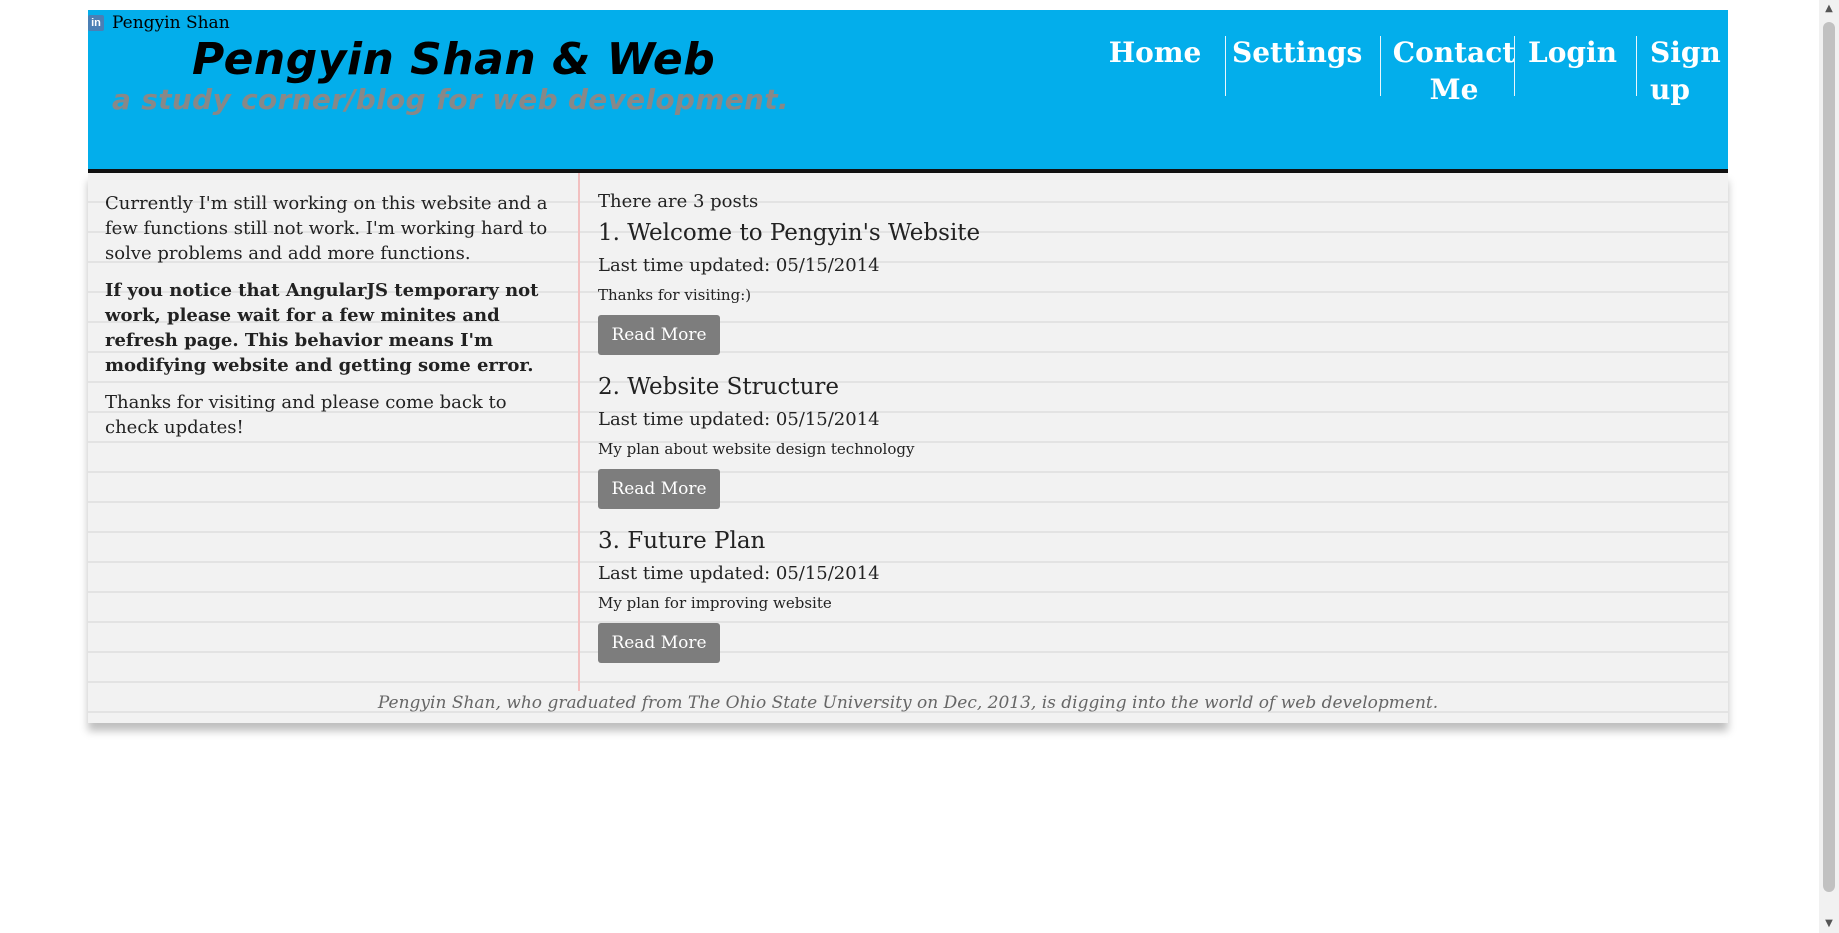  Describe the element at coordinates (715, 603) in the screenshot. I see `post-summary: My plan for improving website` at that location.